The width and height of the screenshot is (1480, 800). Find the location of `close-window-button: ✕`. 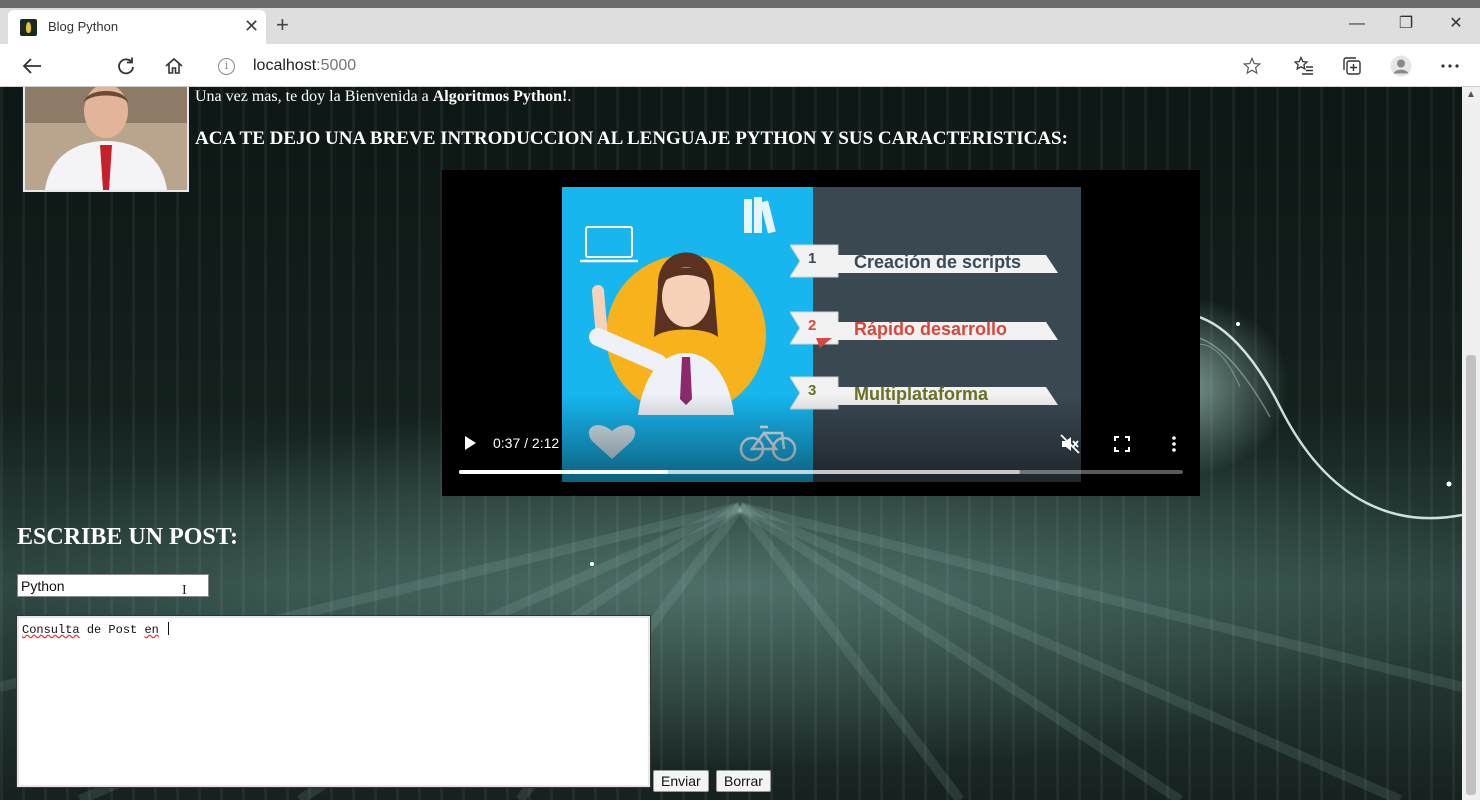

close-window-button: ✕ is located at coordinates (1456, 25).